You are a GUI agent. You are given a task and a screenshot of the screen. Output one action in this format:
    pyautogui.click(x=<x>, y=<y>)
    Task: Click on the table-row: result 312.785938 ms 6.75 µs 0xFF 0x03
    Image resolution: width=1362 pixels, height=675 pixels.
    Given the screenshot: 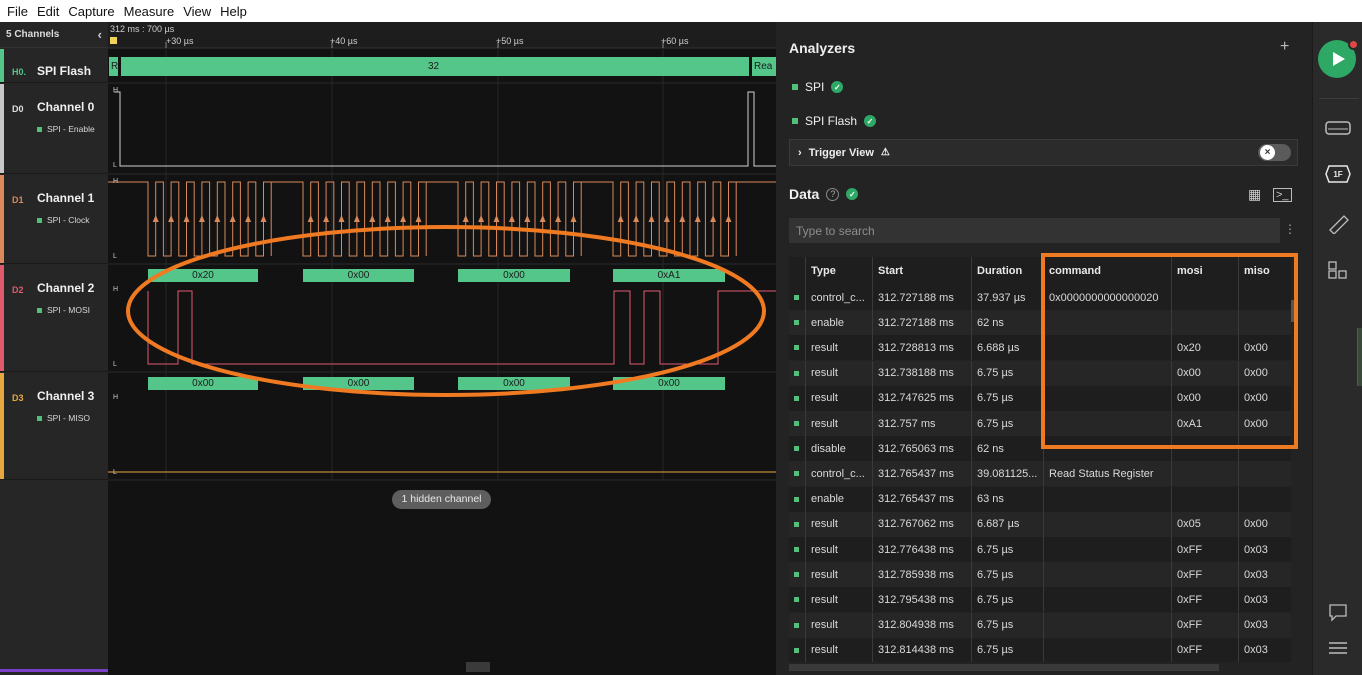 What is the action you would take?
    pyautogui.click(x=1040, y=575)
    